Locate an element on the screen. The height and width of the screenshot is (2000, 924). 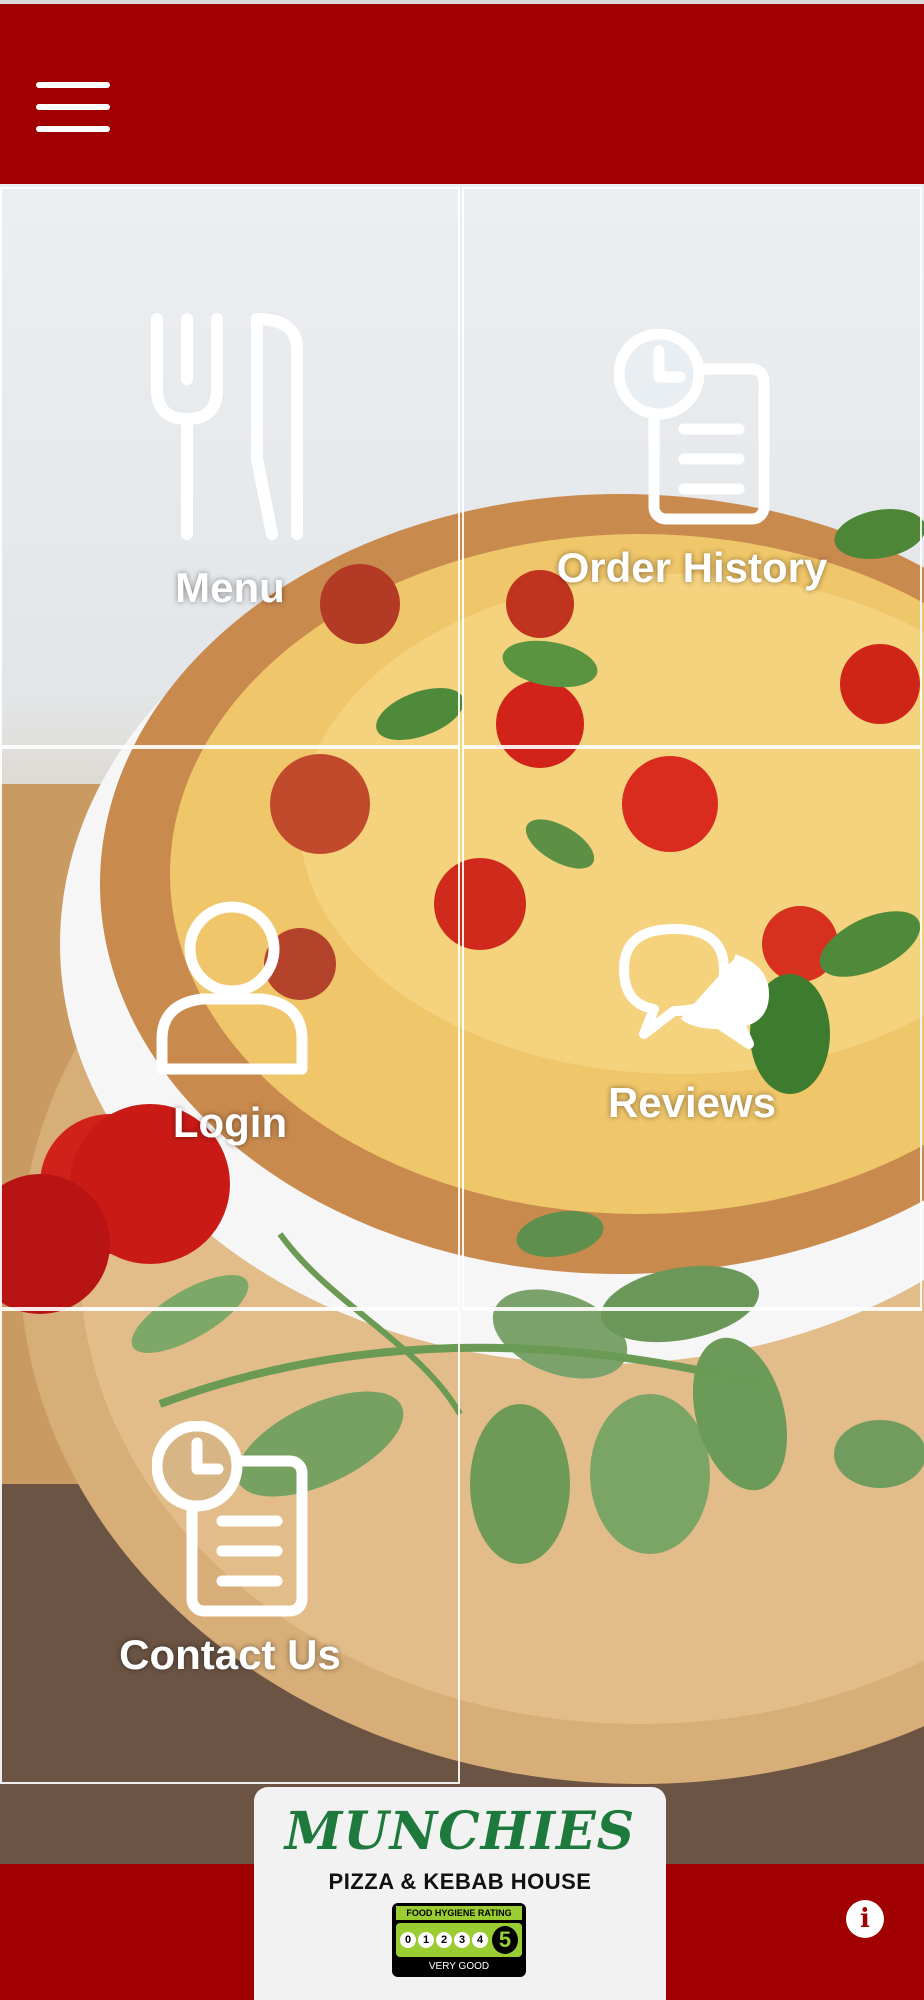
tile-reviews: Reviews is located at coordinates (692, 1028).